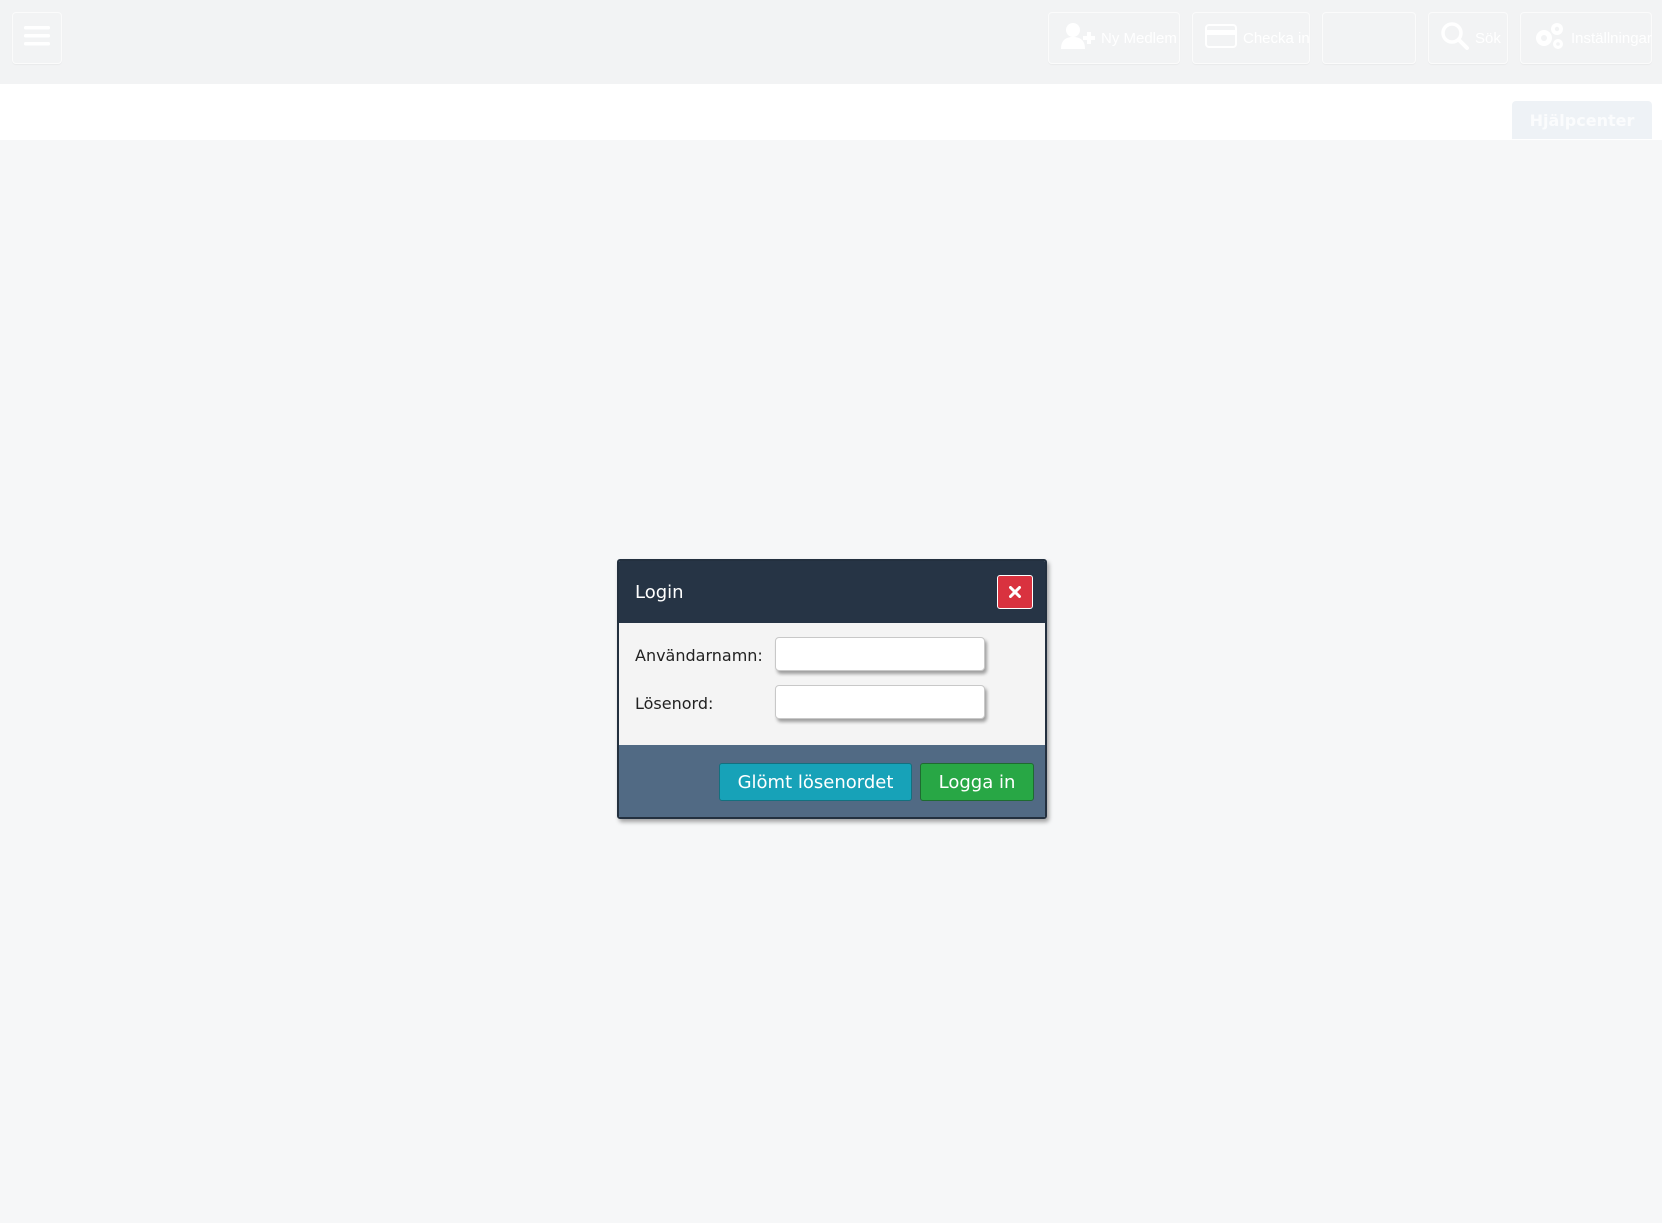  Describe the element at coordinates (832, 592) in the screenshot. I see `dialog-header: Login` at that location.